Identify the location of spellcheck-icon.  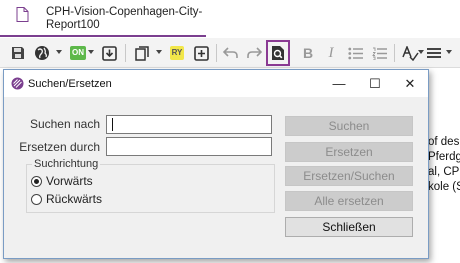
(410, 53).